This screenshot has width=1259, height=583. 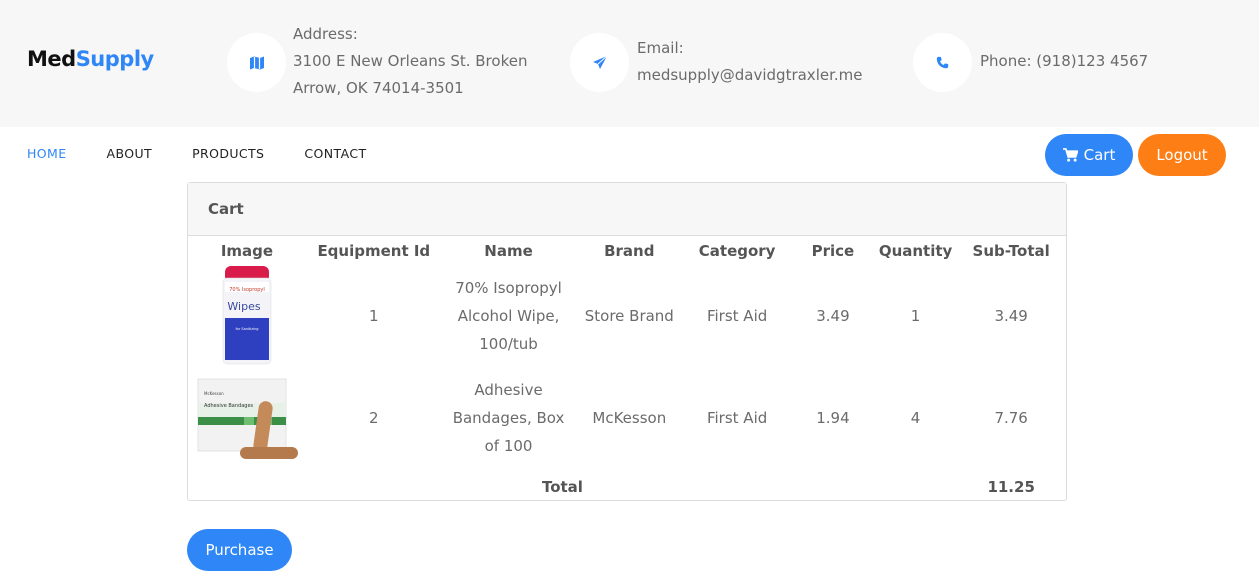 What do you see at coordinates (629, 418) in the screenshot?
I see `product-brand: McKesson` at bounding box center [629, 418].